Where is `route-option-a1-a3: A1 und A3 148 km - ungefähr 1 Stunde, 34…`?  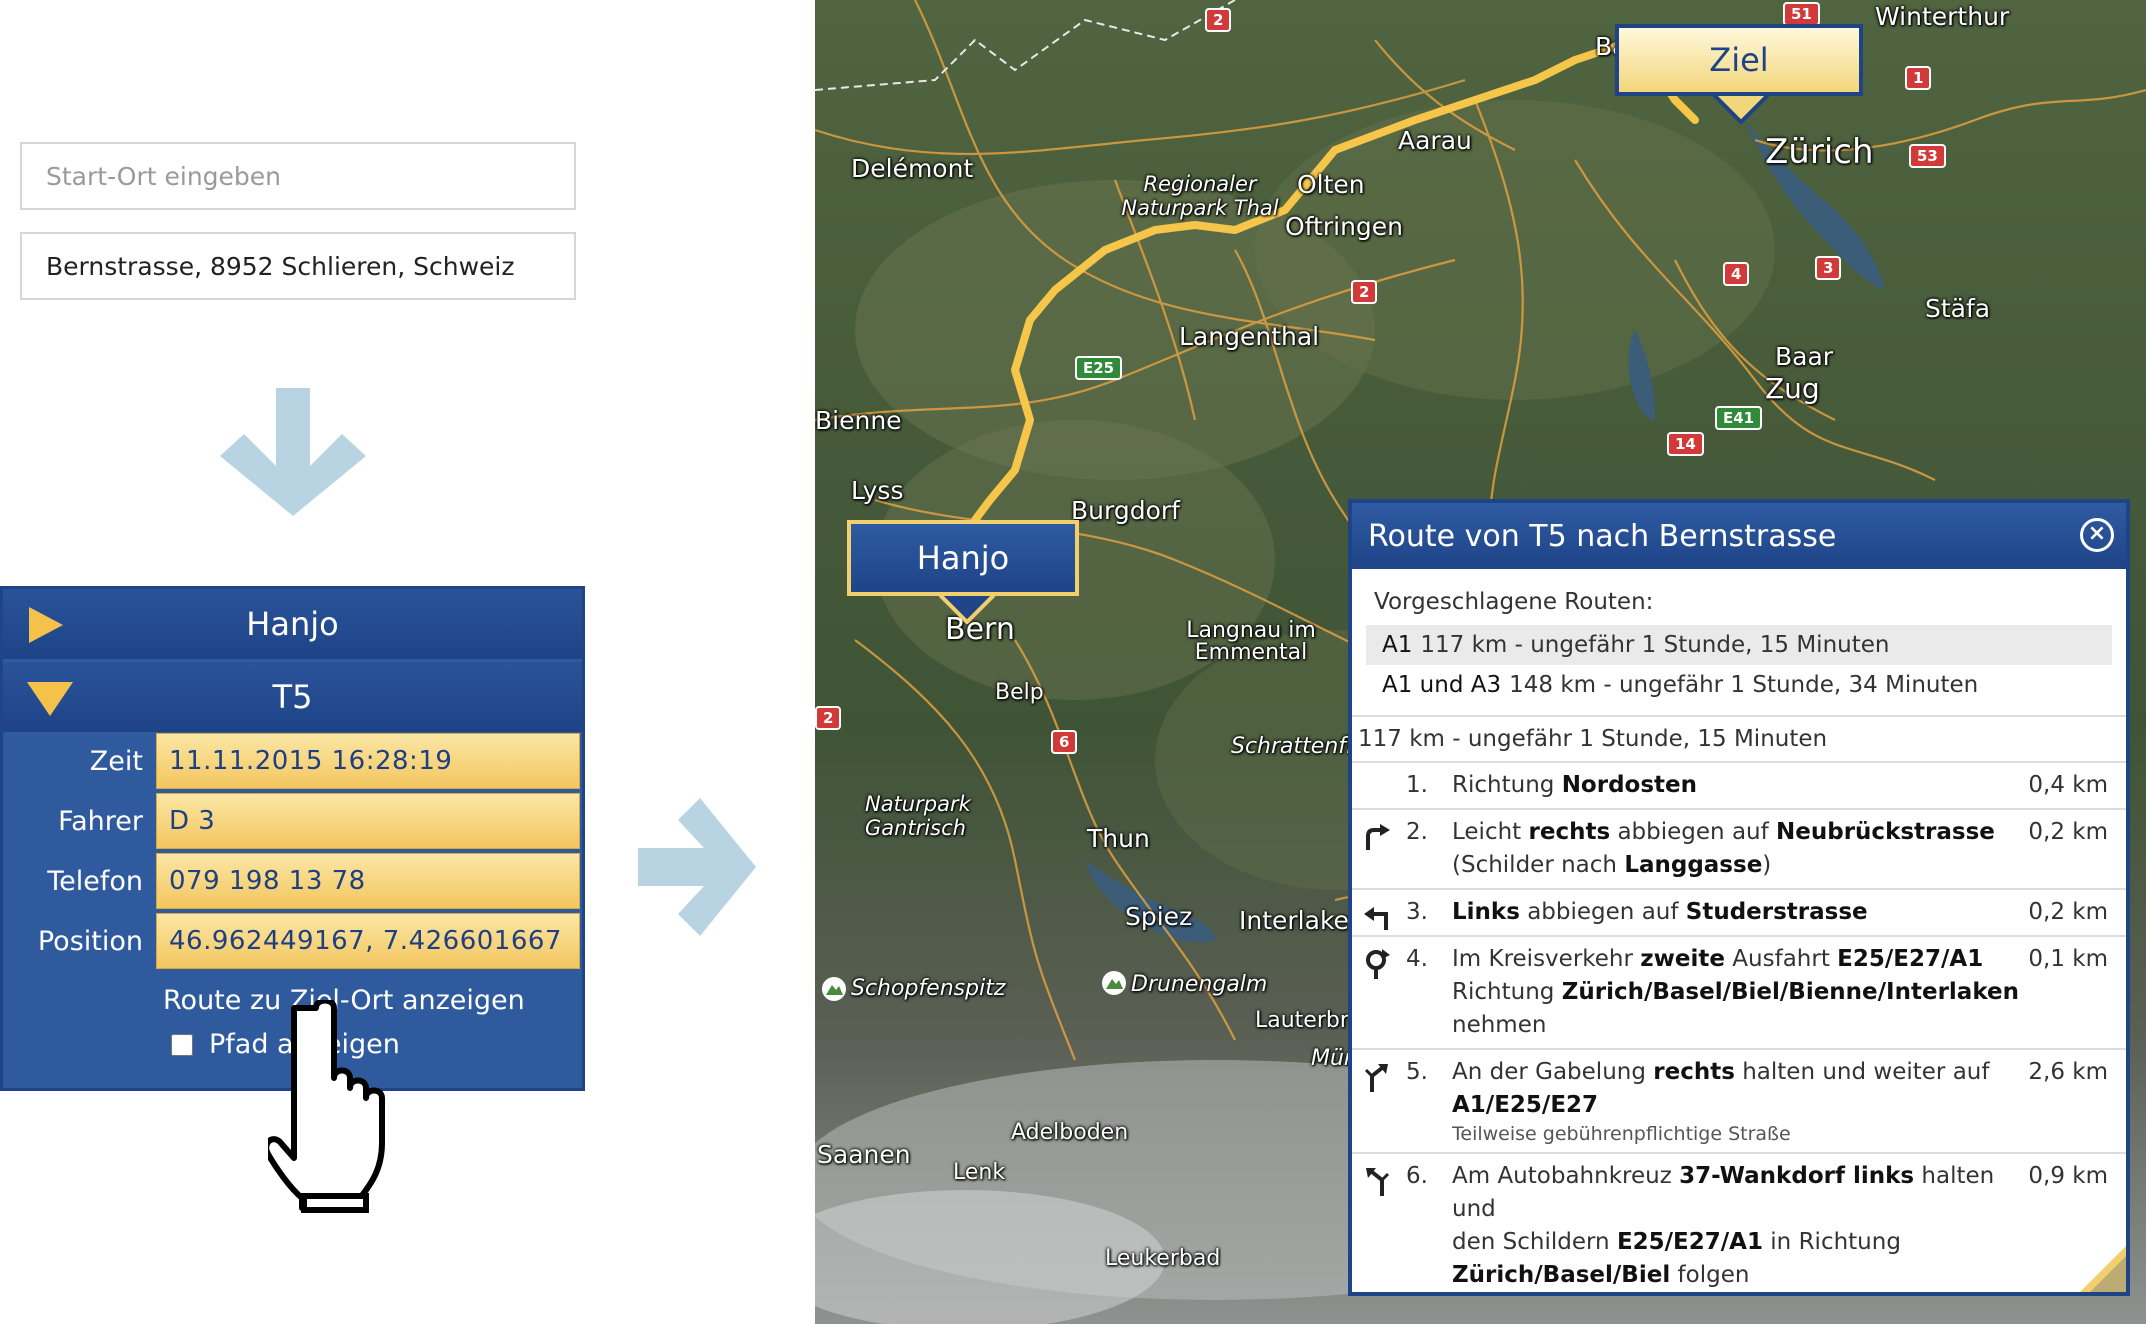
route-option-a1-a3: A1 und A3 148 km - ungefähr 1 Stunde, 34… is located at coordinates (1739, 685).